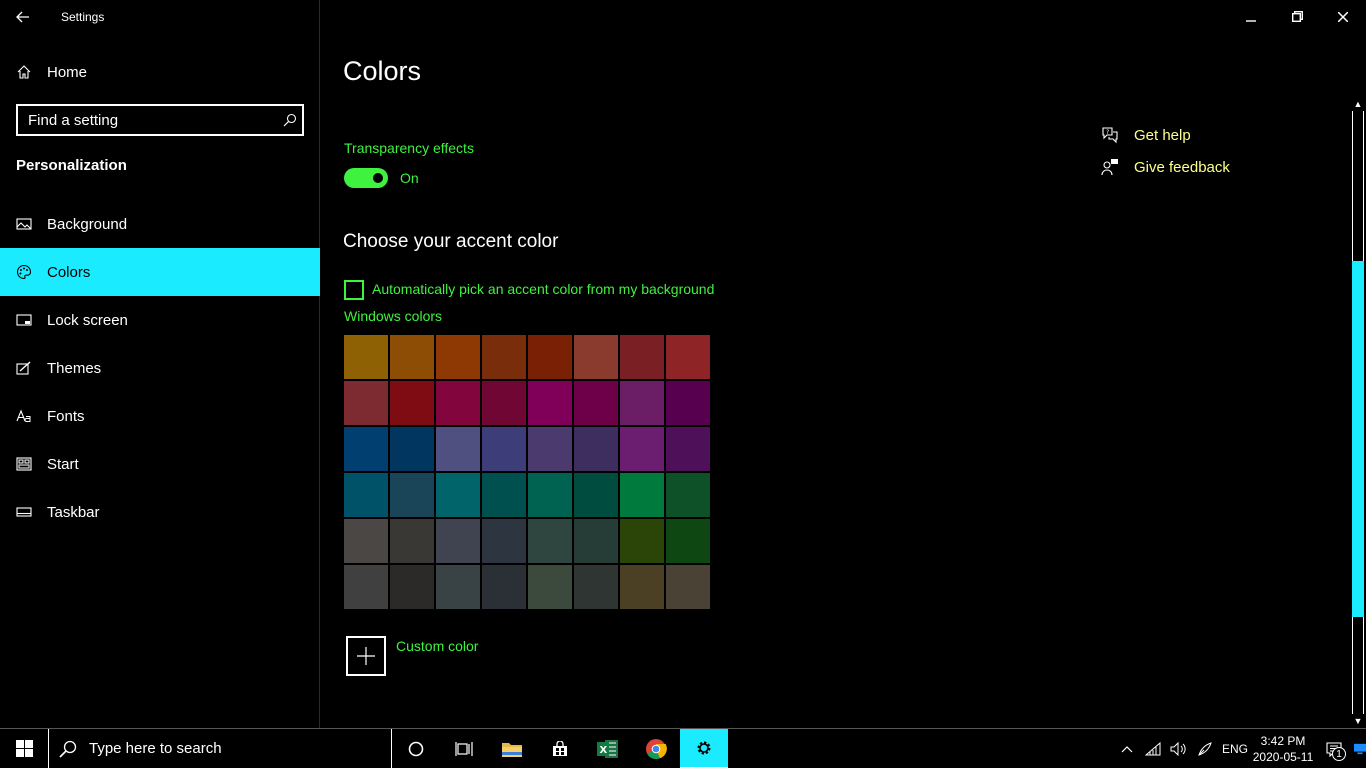 The width and height of the screenshot is (1366, 768). What do you see at coordinates (1145, 135) in the screenshot?
I see `get-help-link: ? Get help` at bounding box center [1145, 135].